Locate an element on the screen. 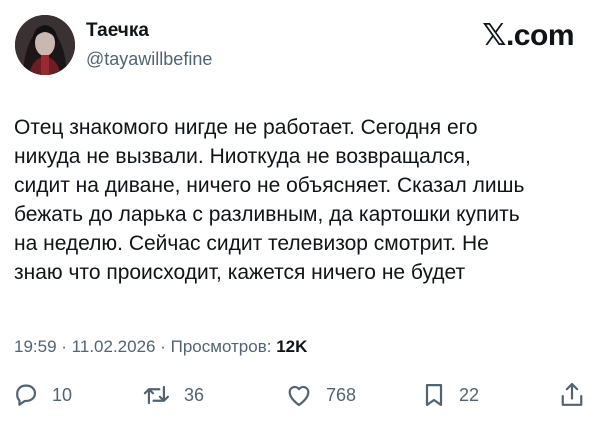  action-bar: 10 36 768 22 is located at coordinates (300, 395).